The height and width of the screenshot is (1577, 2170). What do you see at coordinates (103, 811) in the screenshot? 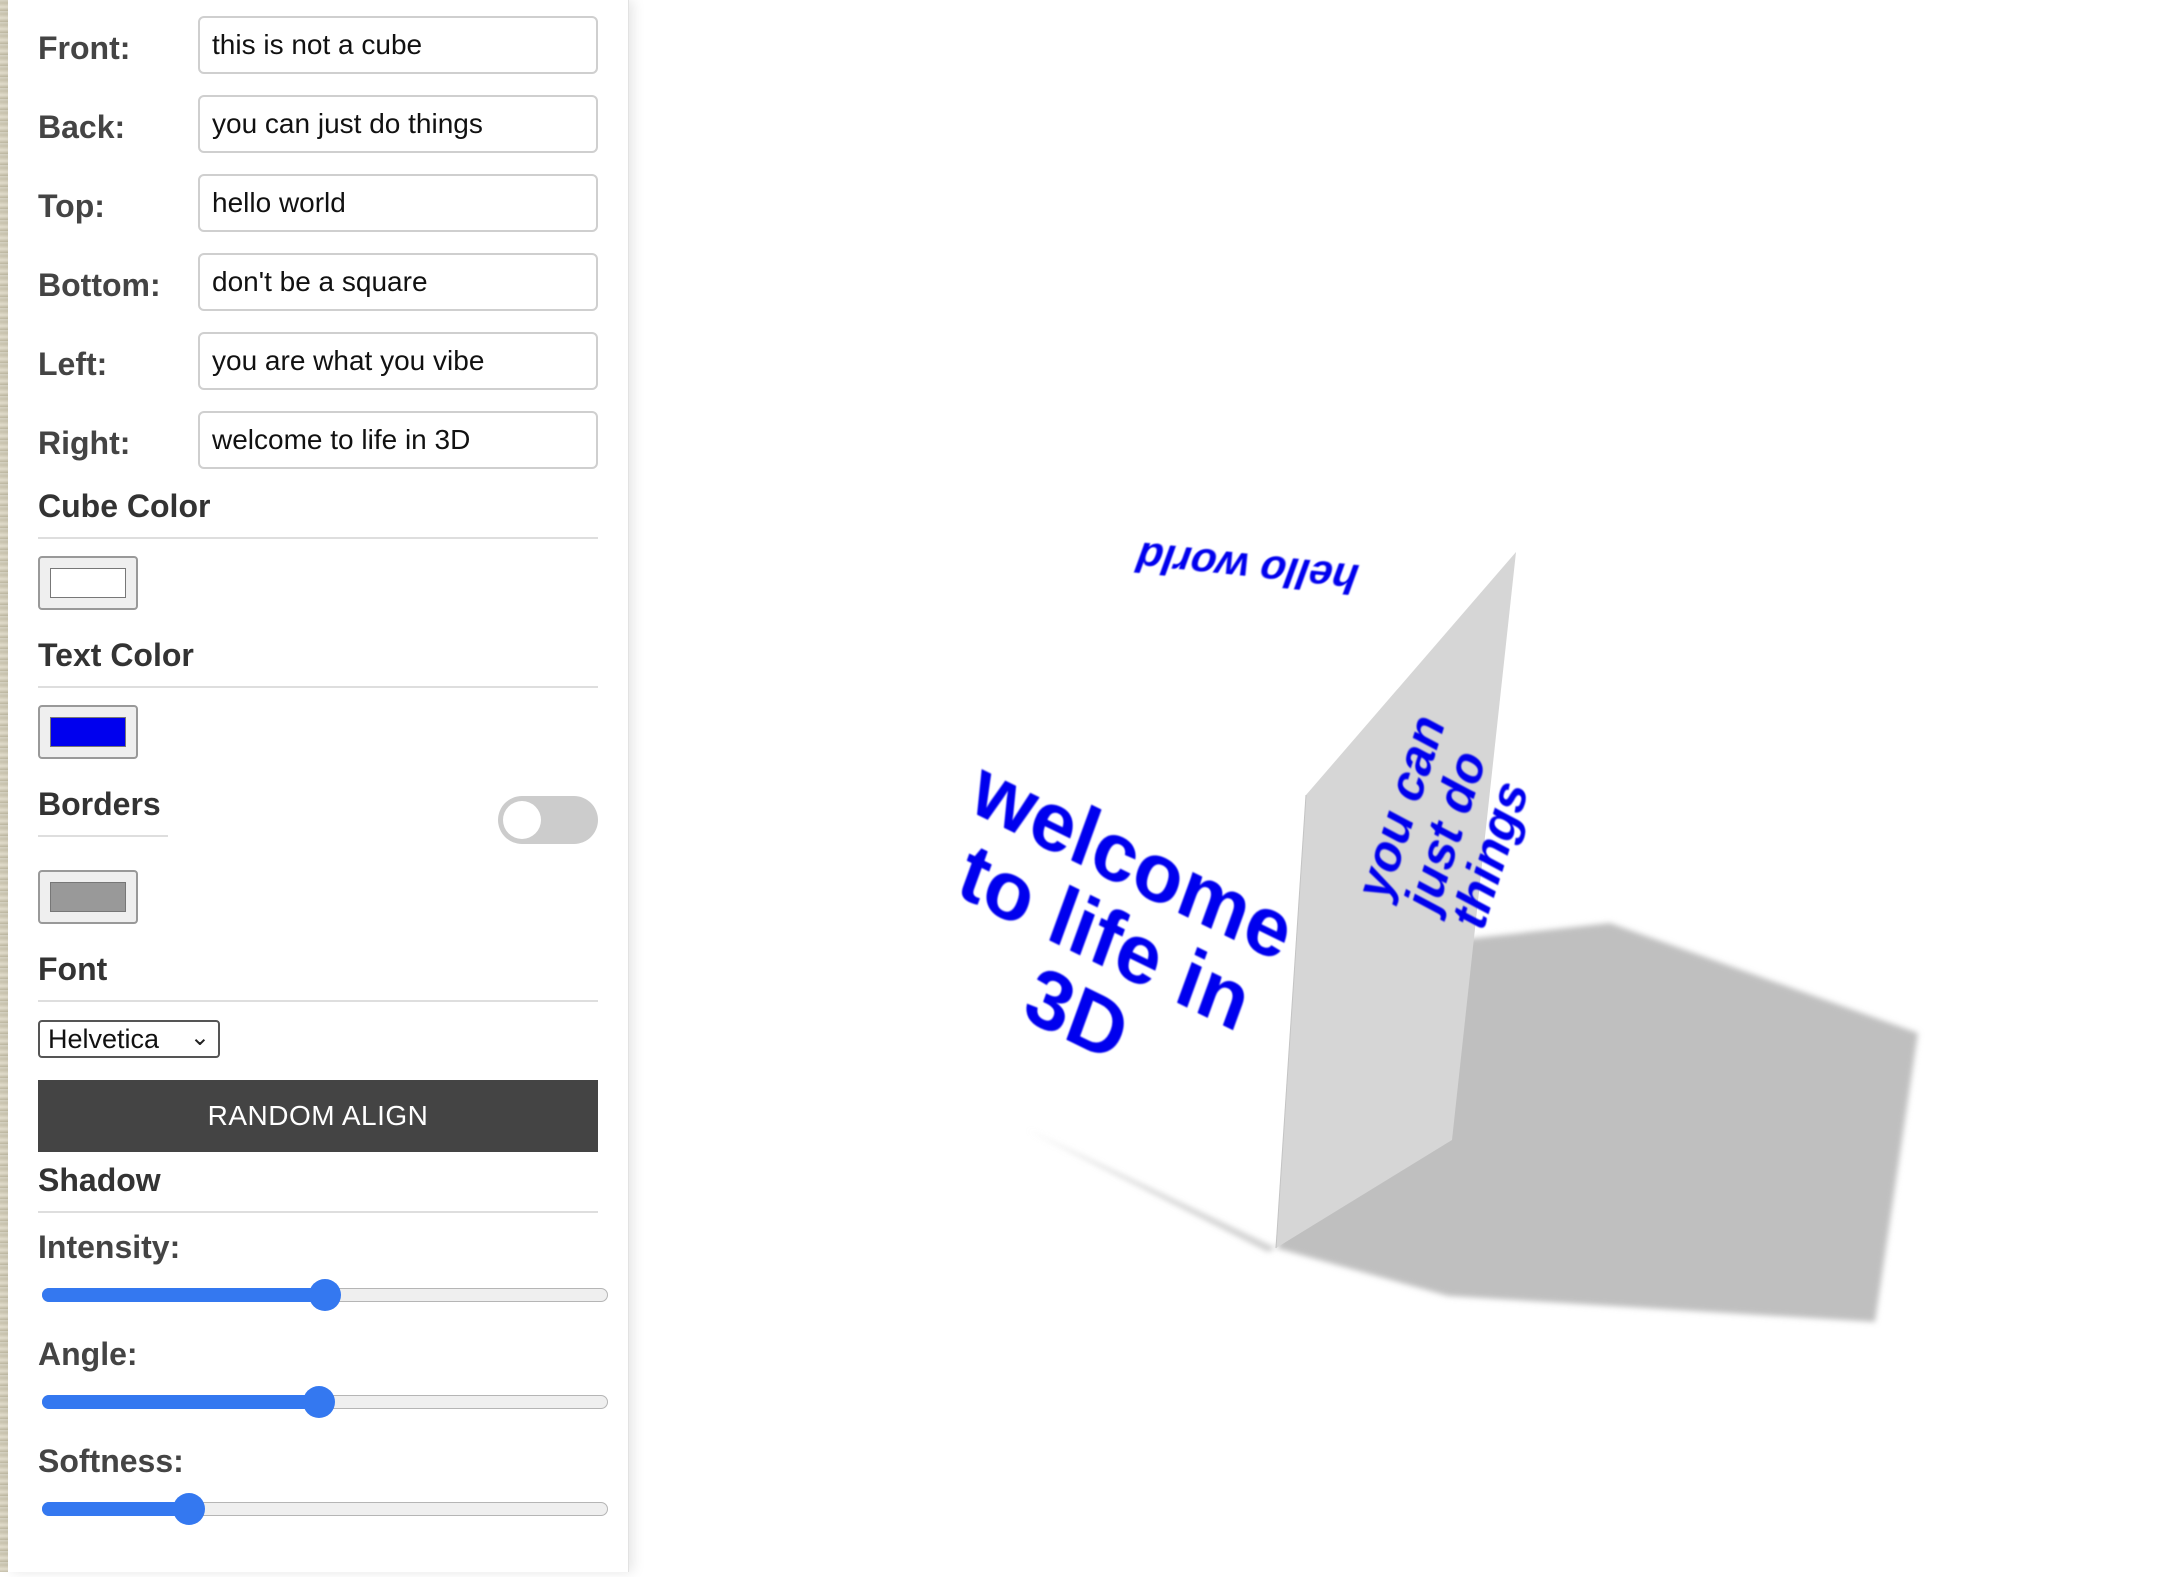
I see `borders-heading: Borders` at bounding box center [103, 811].